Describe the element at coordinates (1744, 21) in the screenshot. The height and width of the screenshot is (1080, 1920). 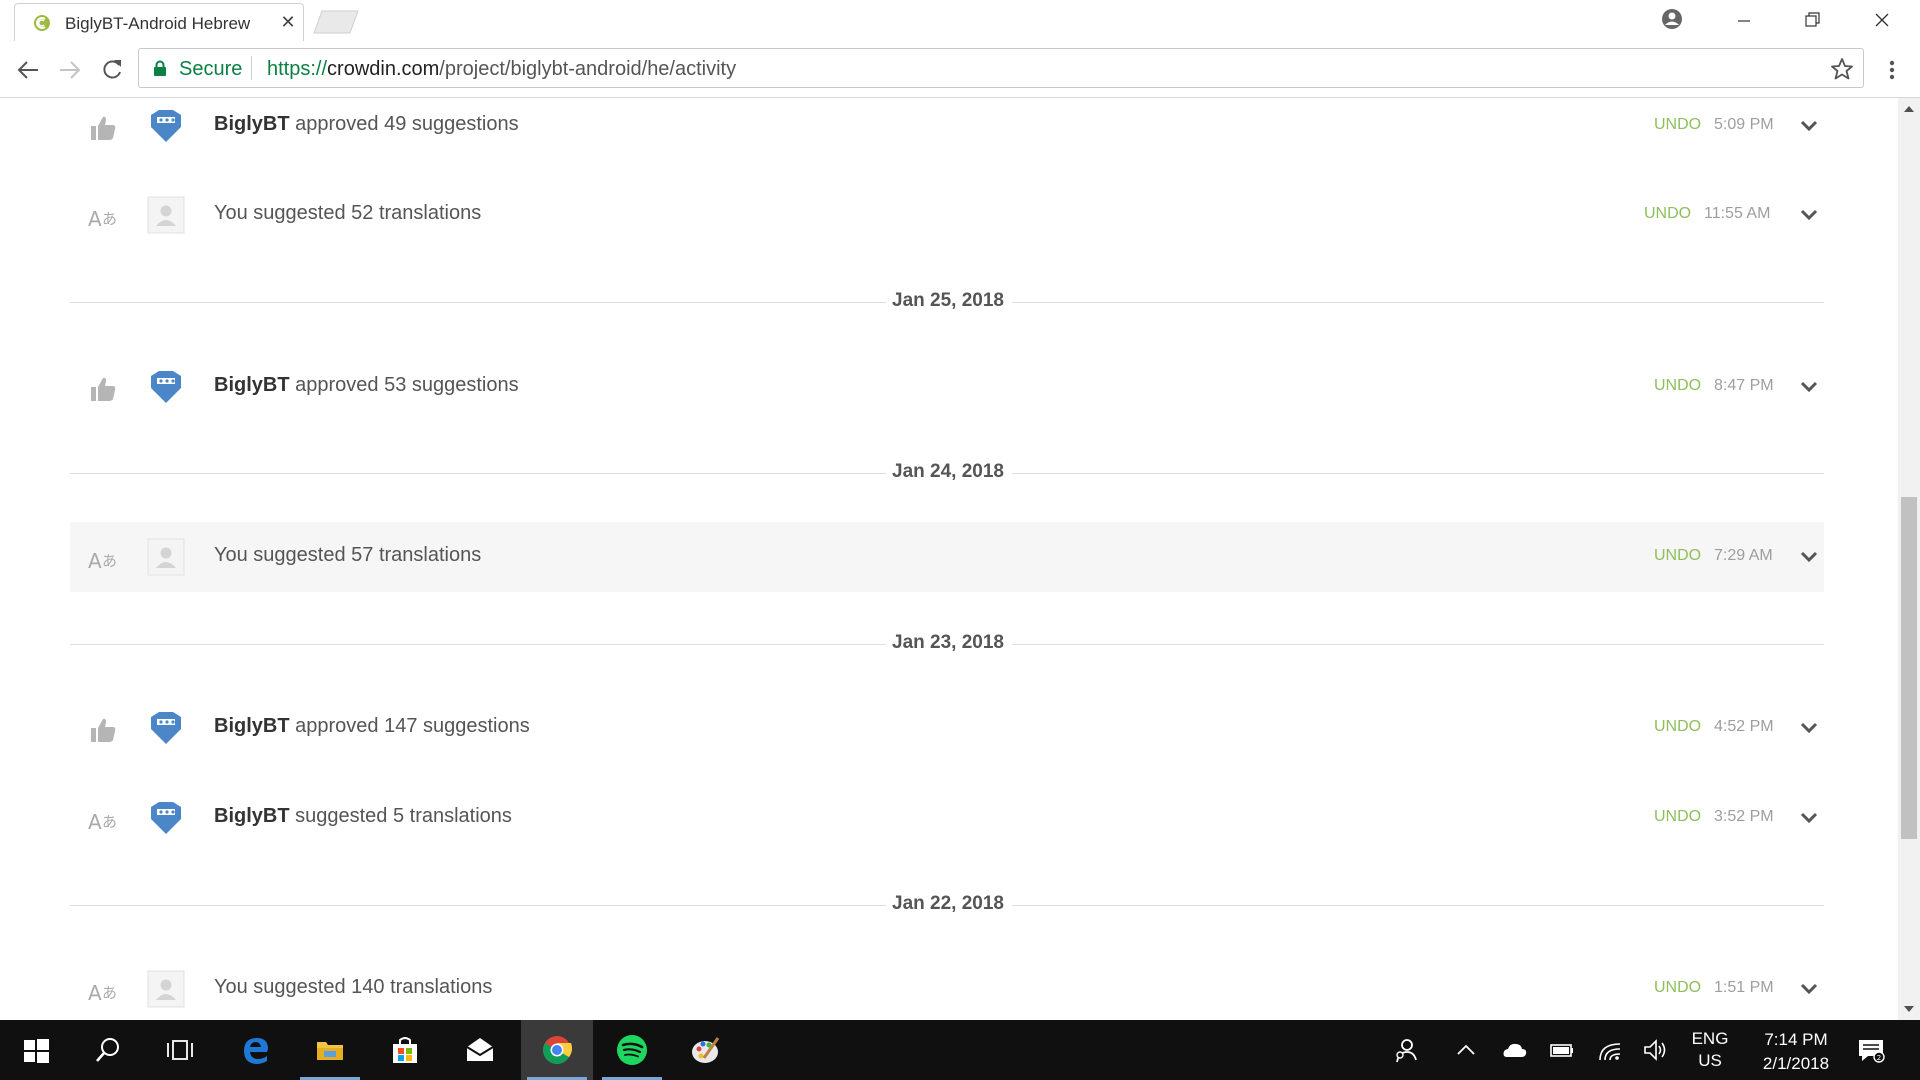
I see `minimize-icon` at that location.